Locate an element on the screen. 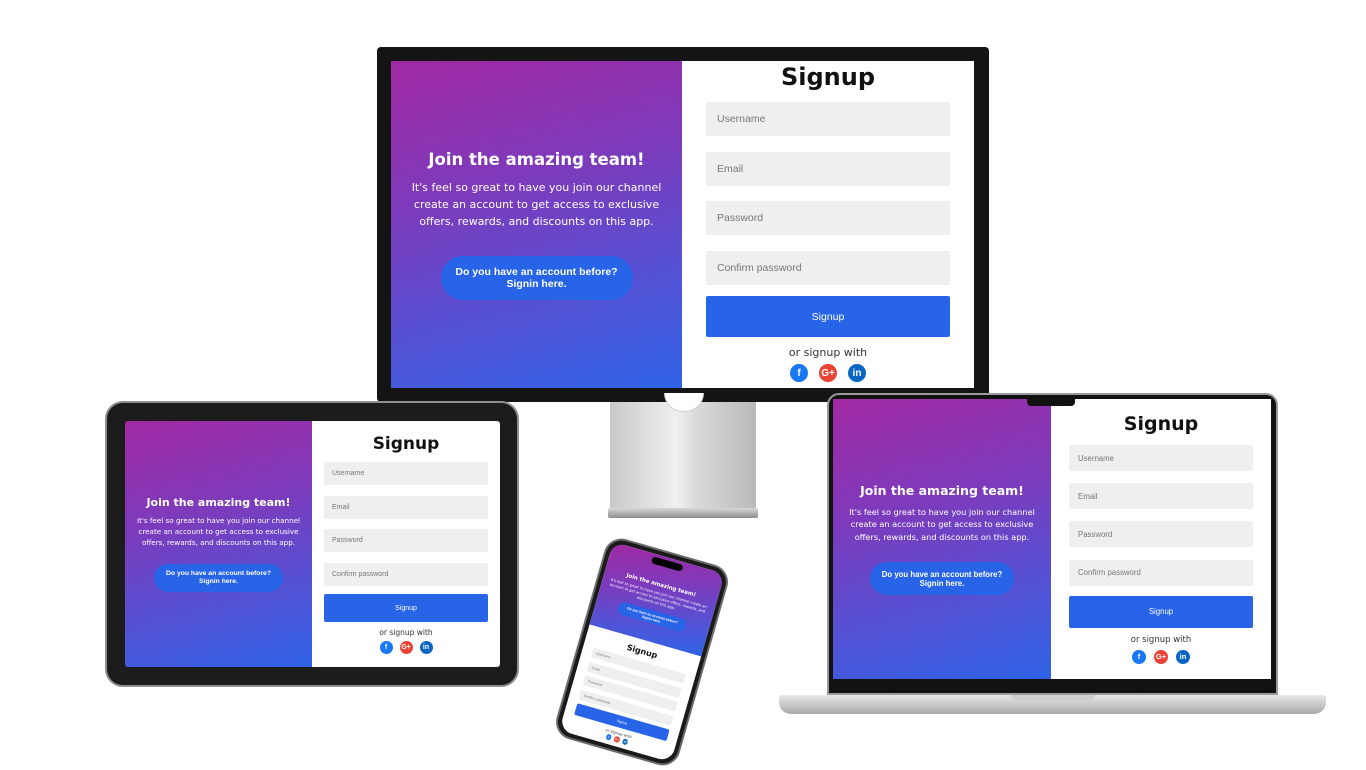 The height and width of the screenshot is (770, 1366). laptop-opening-notch is located at coordinates (1053, 698).